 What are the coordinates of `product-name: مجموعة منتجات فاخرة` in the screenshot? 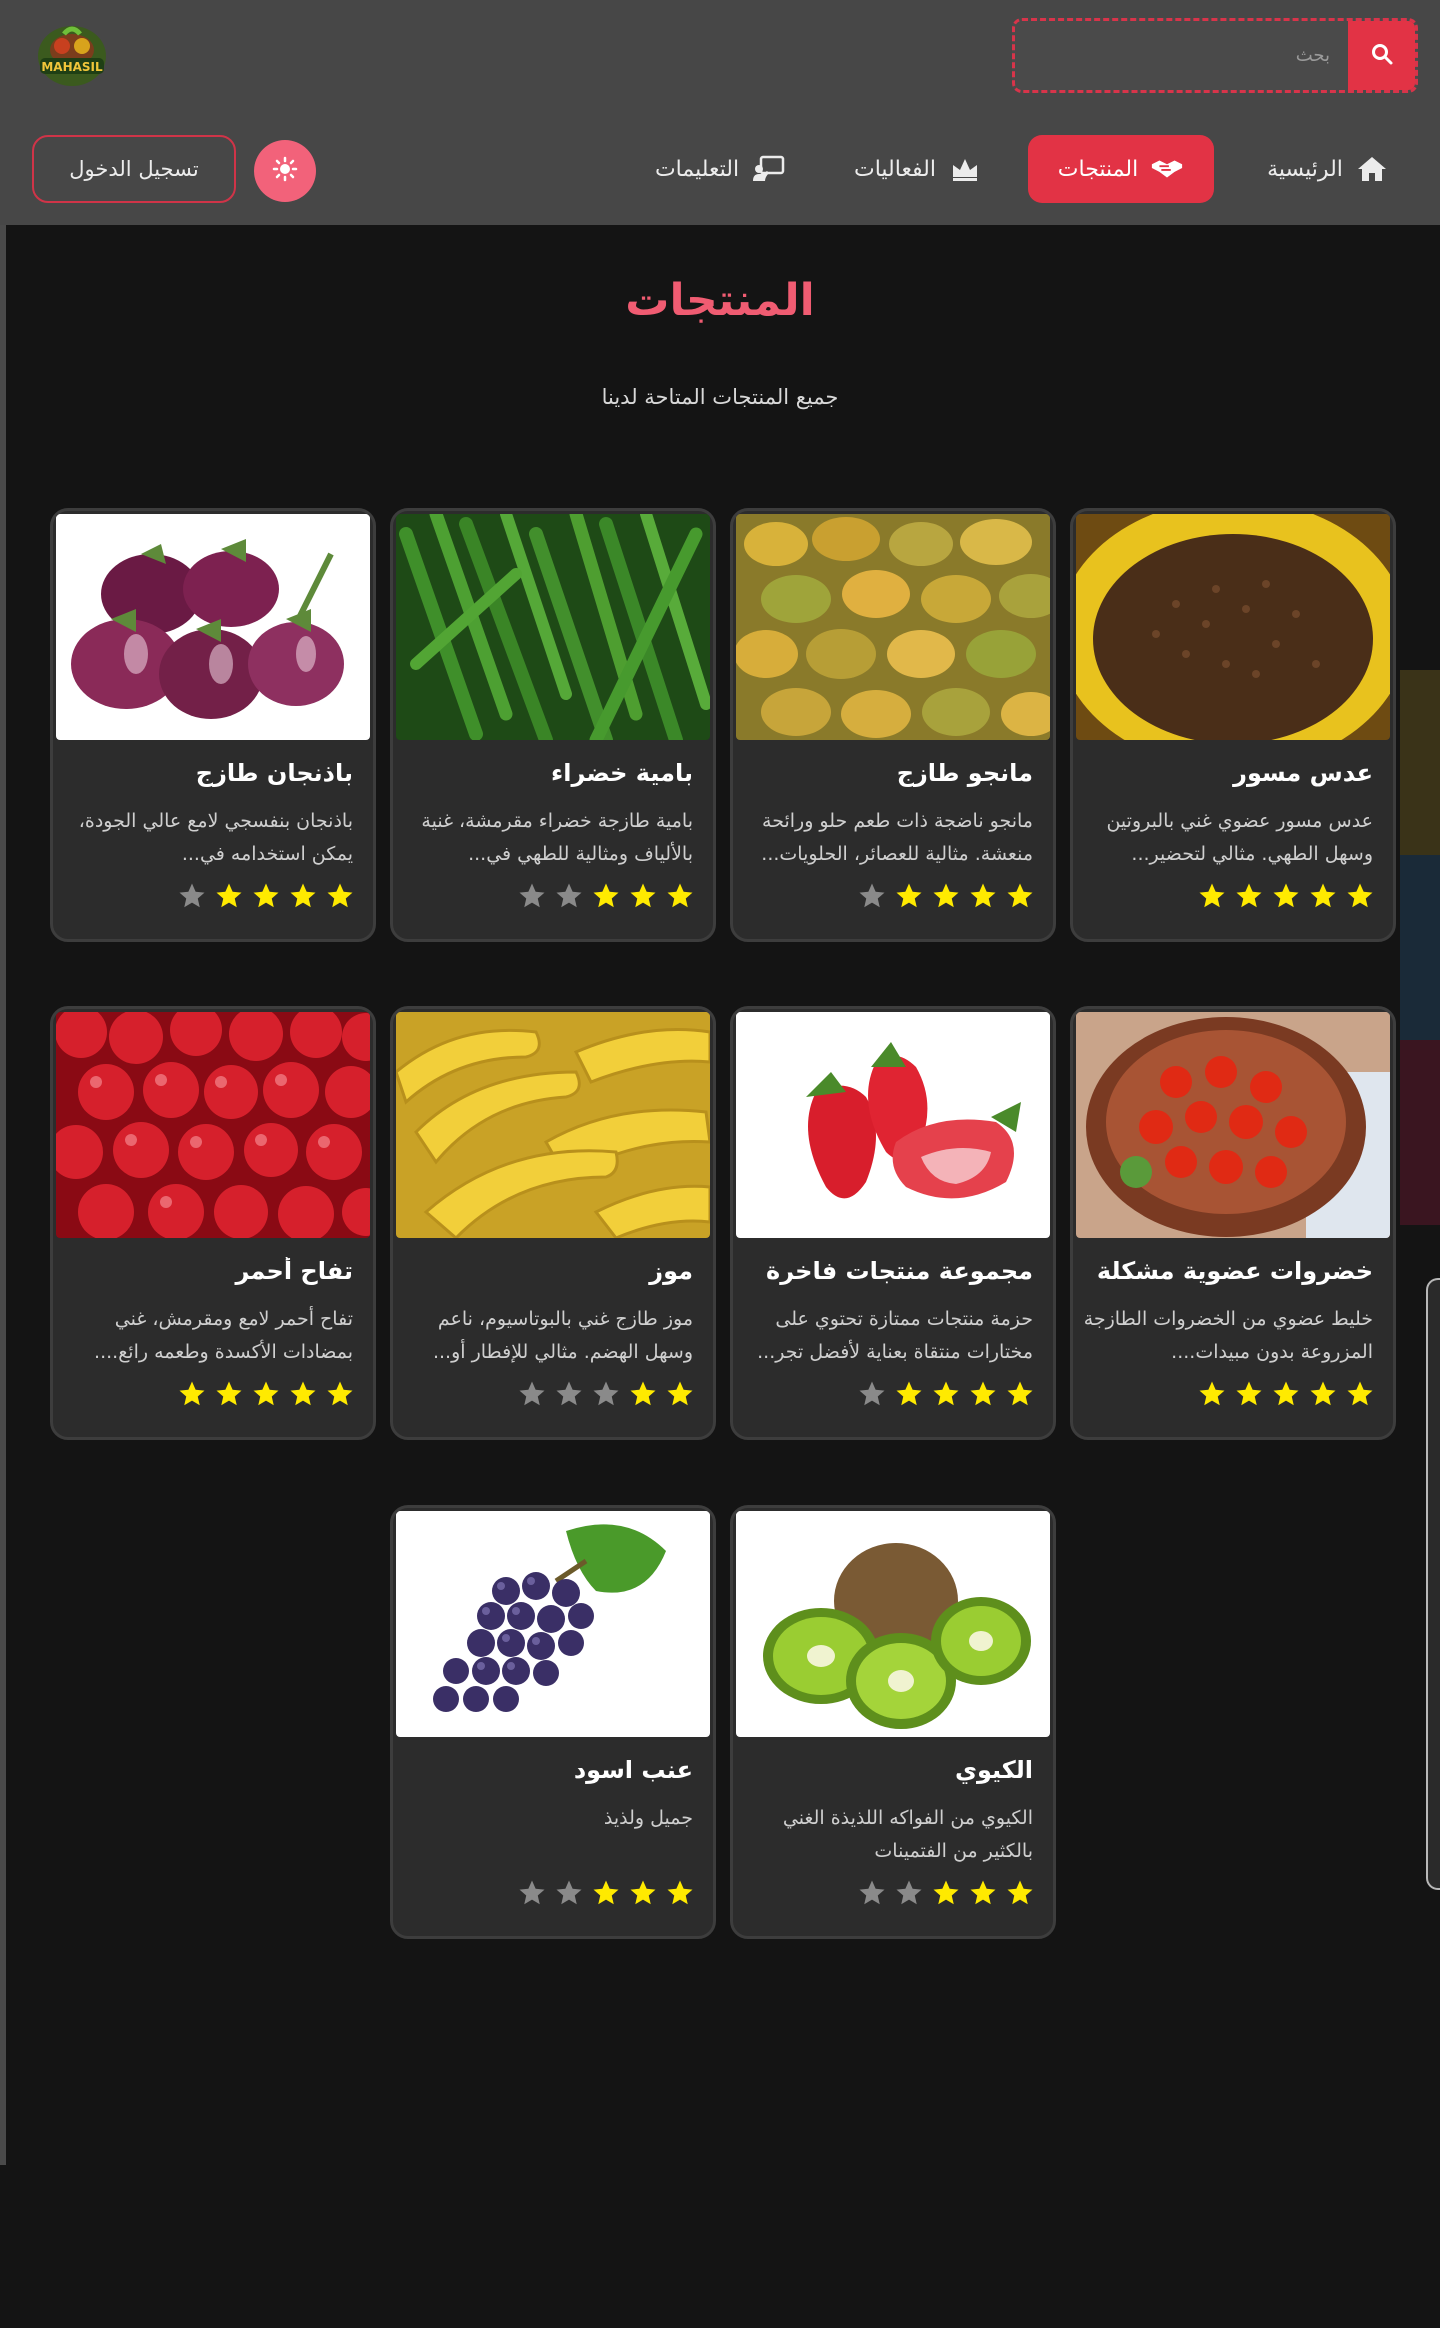 It's located at (899, 1271).